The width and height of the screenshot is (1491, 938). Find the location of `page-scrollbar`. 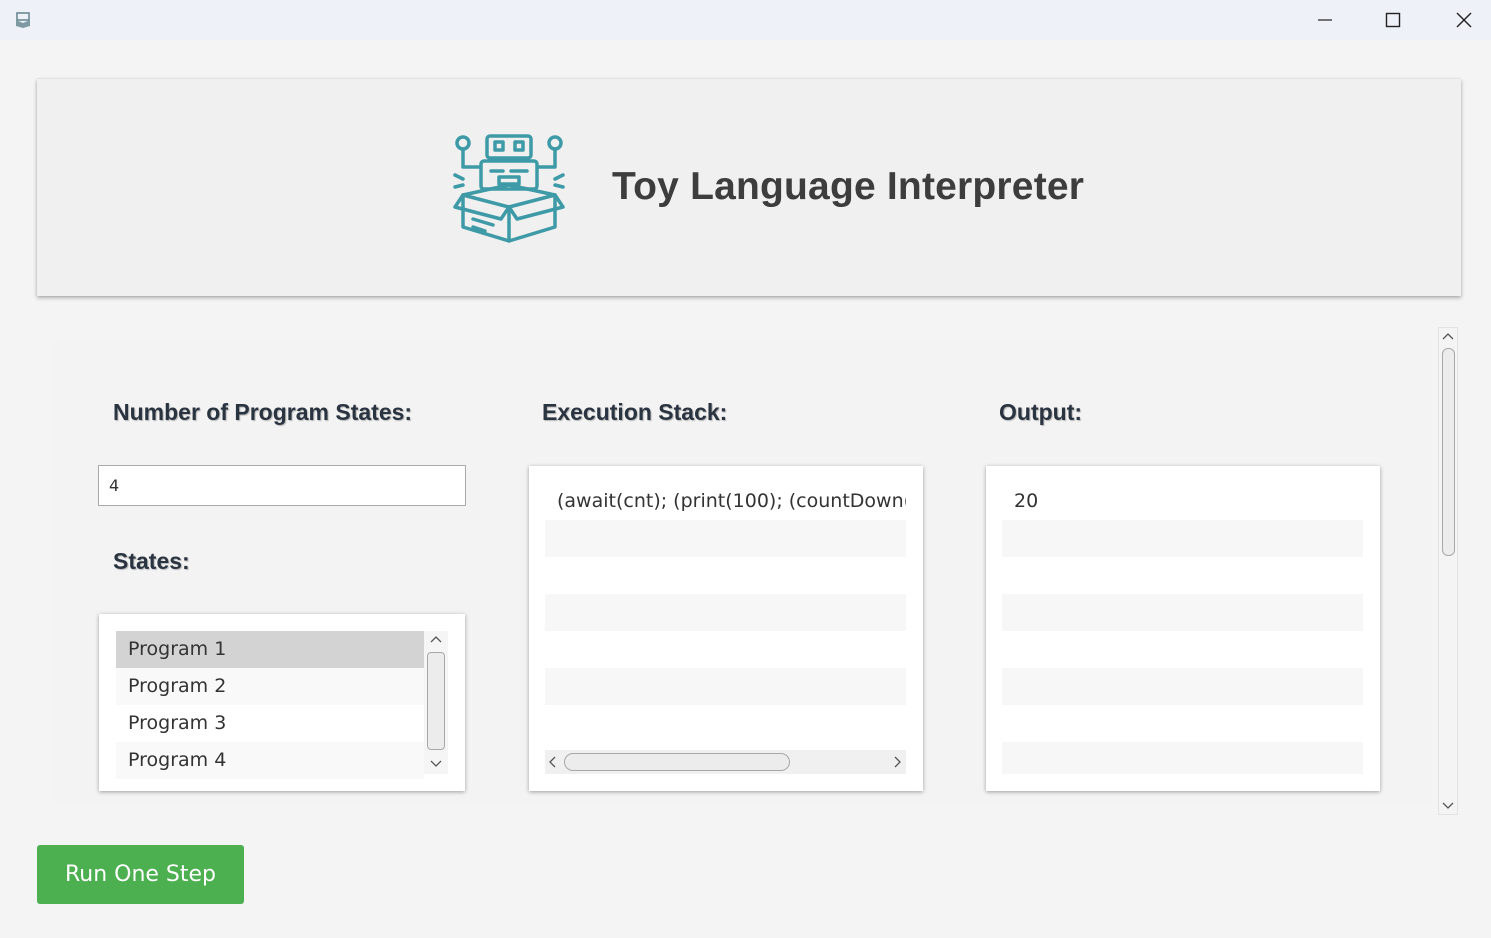

page-scrollbar is located at coordinates (1448, 571).